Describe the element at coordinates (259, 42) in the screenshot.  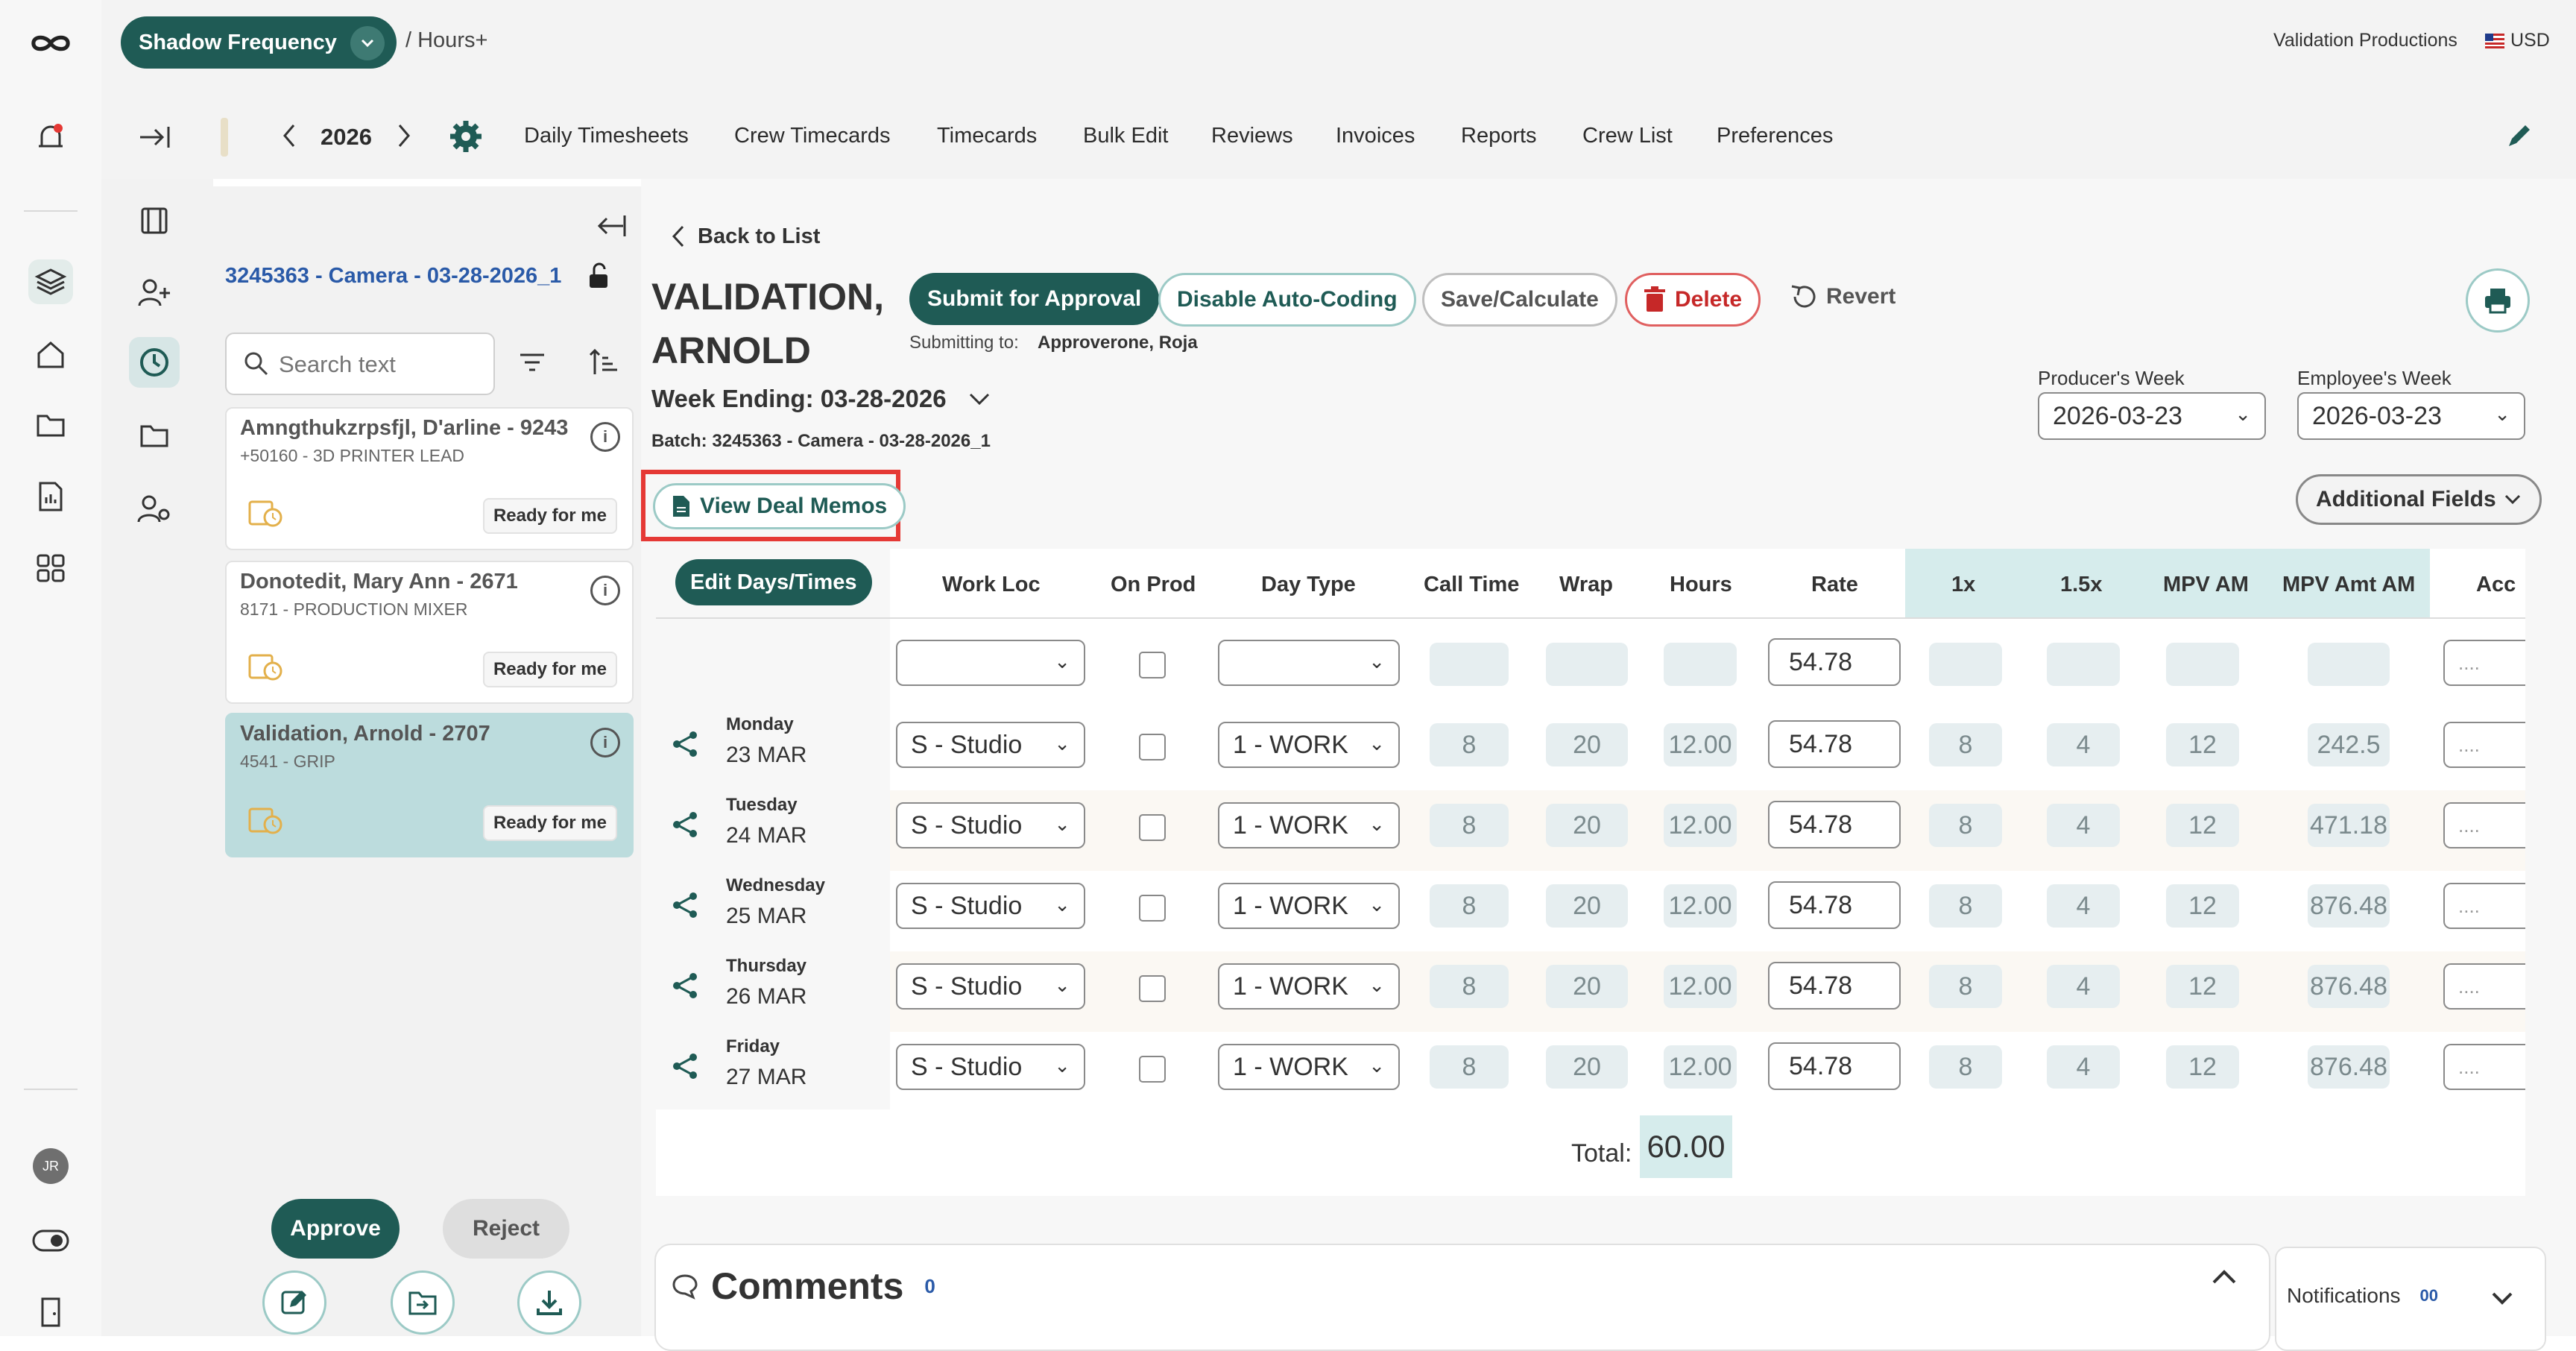
I see `project-selector: Shadow Frequency` at that location.